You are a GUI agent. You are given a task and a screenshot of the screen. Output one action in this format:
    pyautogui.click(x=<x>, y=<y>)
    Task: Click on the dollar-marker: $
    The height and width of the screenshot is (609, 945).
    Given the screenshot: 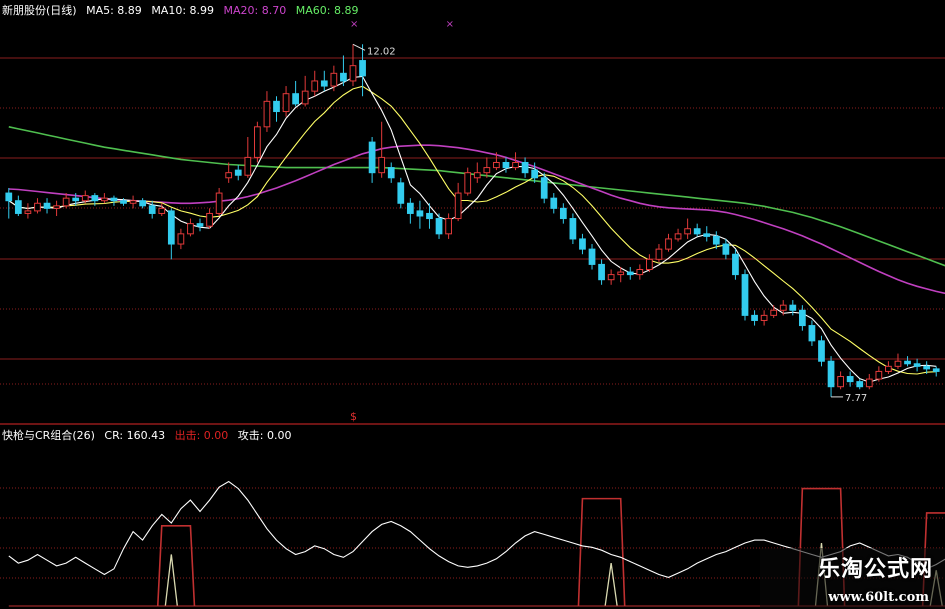 What is the action you would take?
    pyautogui.click(x=353, y=416)
    